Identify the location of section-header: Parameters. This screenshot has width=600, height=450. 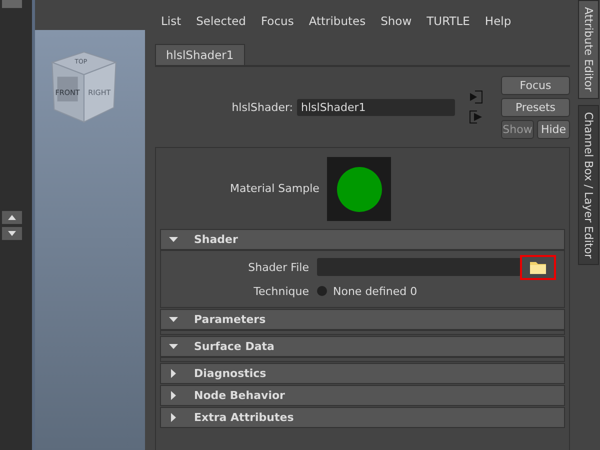
(362, 319).